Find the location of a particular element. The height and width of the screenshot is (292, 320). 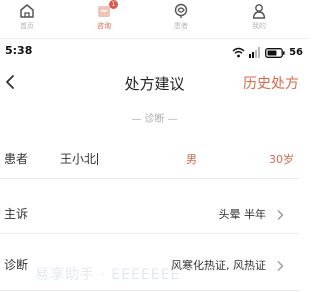

wifi-icon is located at coordinates (238, 52).